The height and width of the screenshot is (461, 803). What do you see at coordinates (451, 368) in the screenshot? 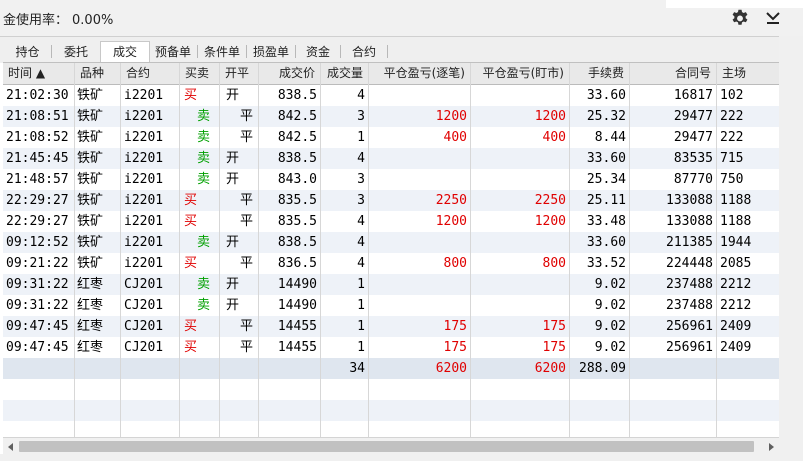
I see `summary-pnl-trade: 6200` at bounding box center [451, 368].